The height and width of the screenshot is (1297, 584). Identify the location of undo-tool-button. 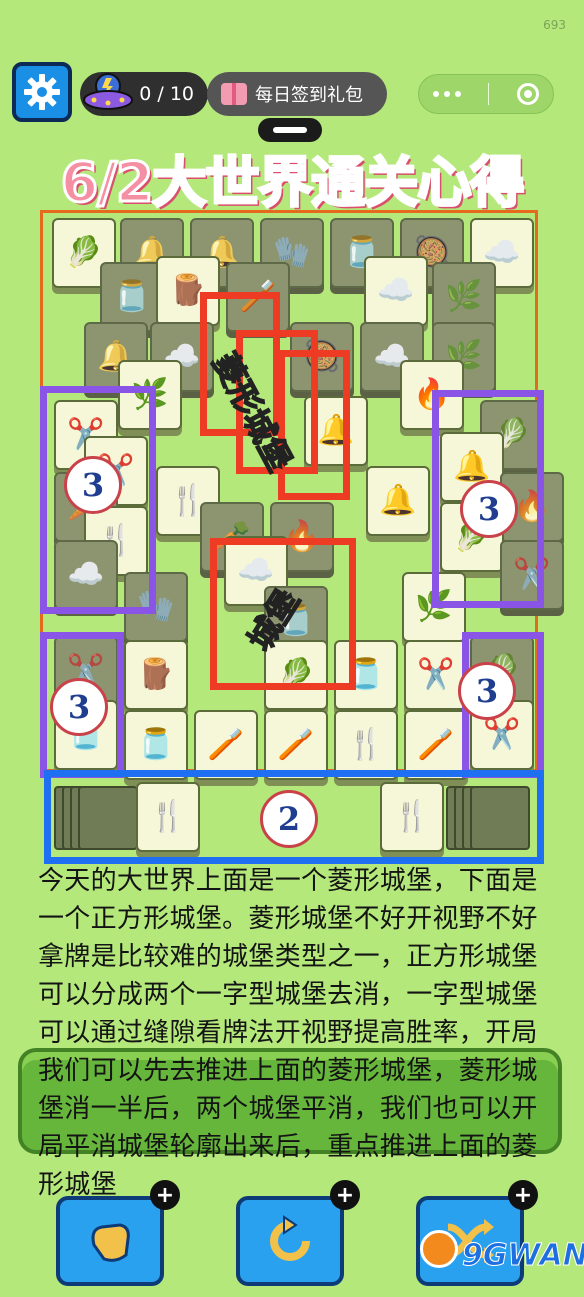
(290, 1241).